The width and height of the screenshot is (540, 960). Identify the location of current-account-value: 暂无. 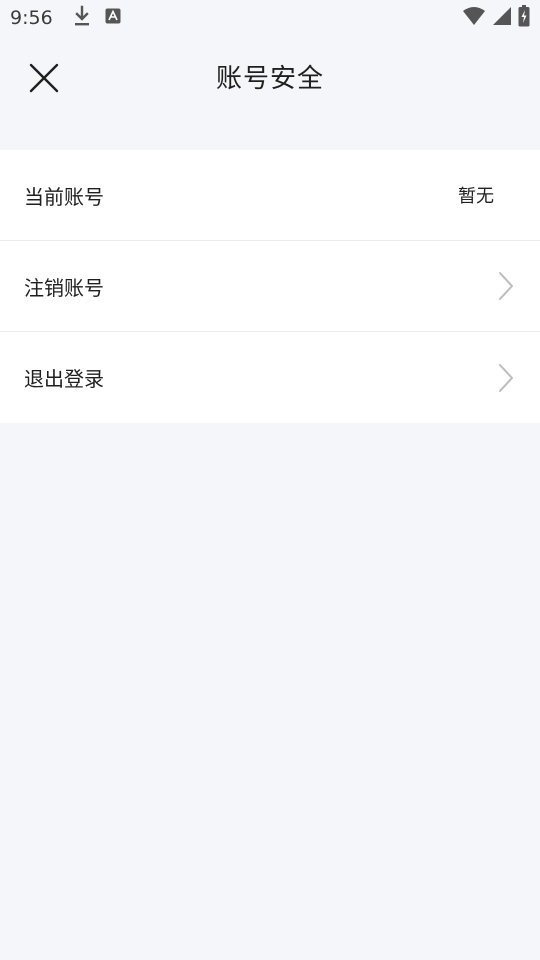
(476, 196).